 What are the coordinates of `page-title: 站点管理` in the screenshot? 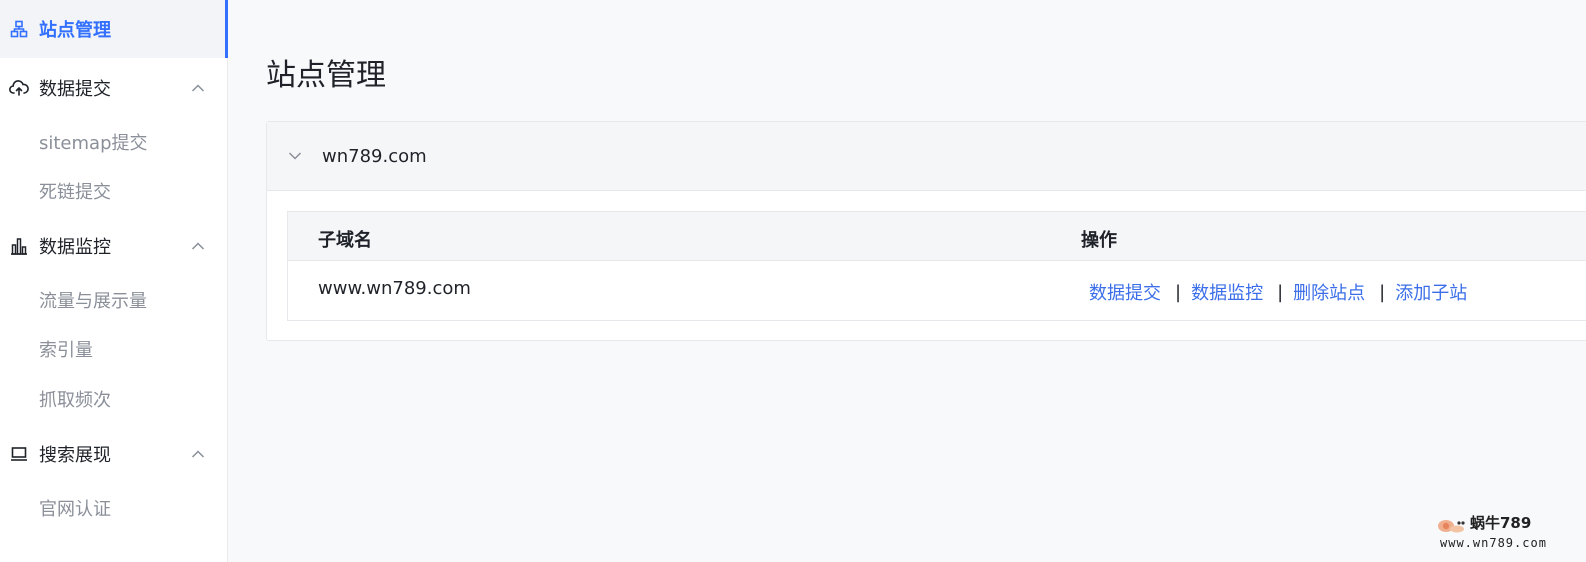 It's located at (326, 75).